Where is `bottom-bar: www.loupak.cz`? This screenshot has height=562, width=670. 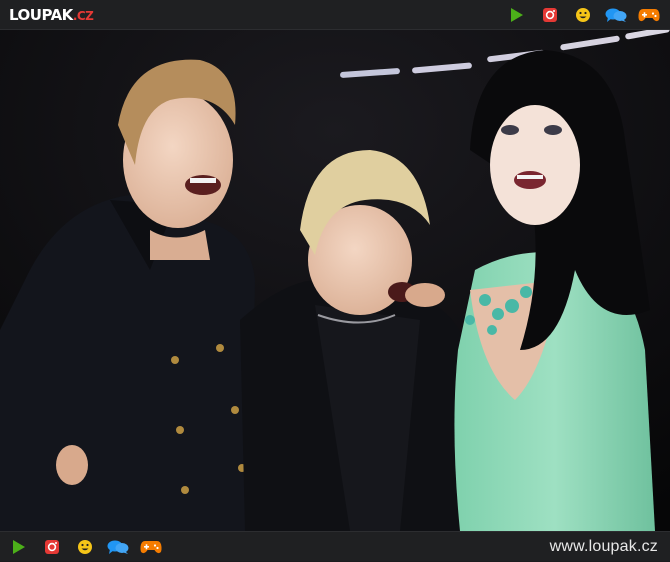 bottom-bar: www.loupak.cz is located at coordinates (335, 546).